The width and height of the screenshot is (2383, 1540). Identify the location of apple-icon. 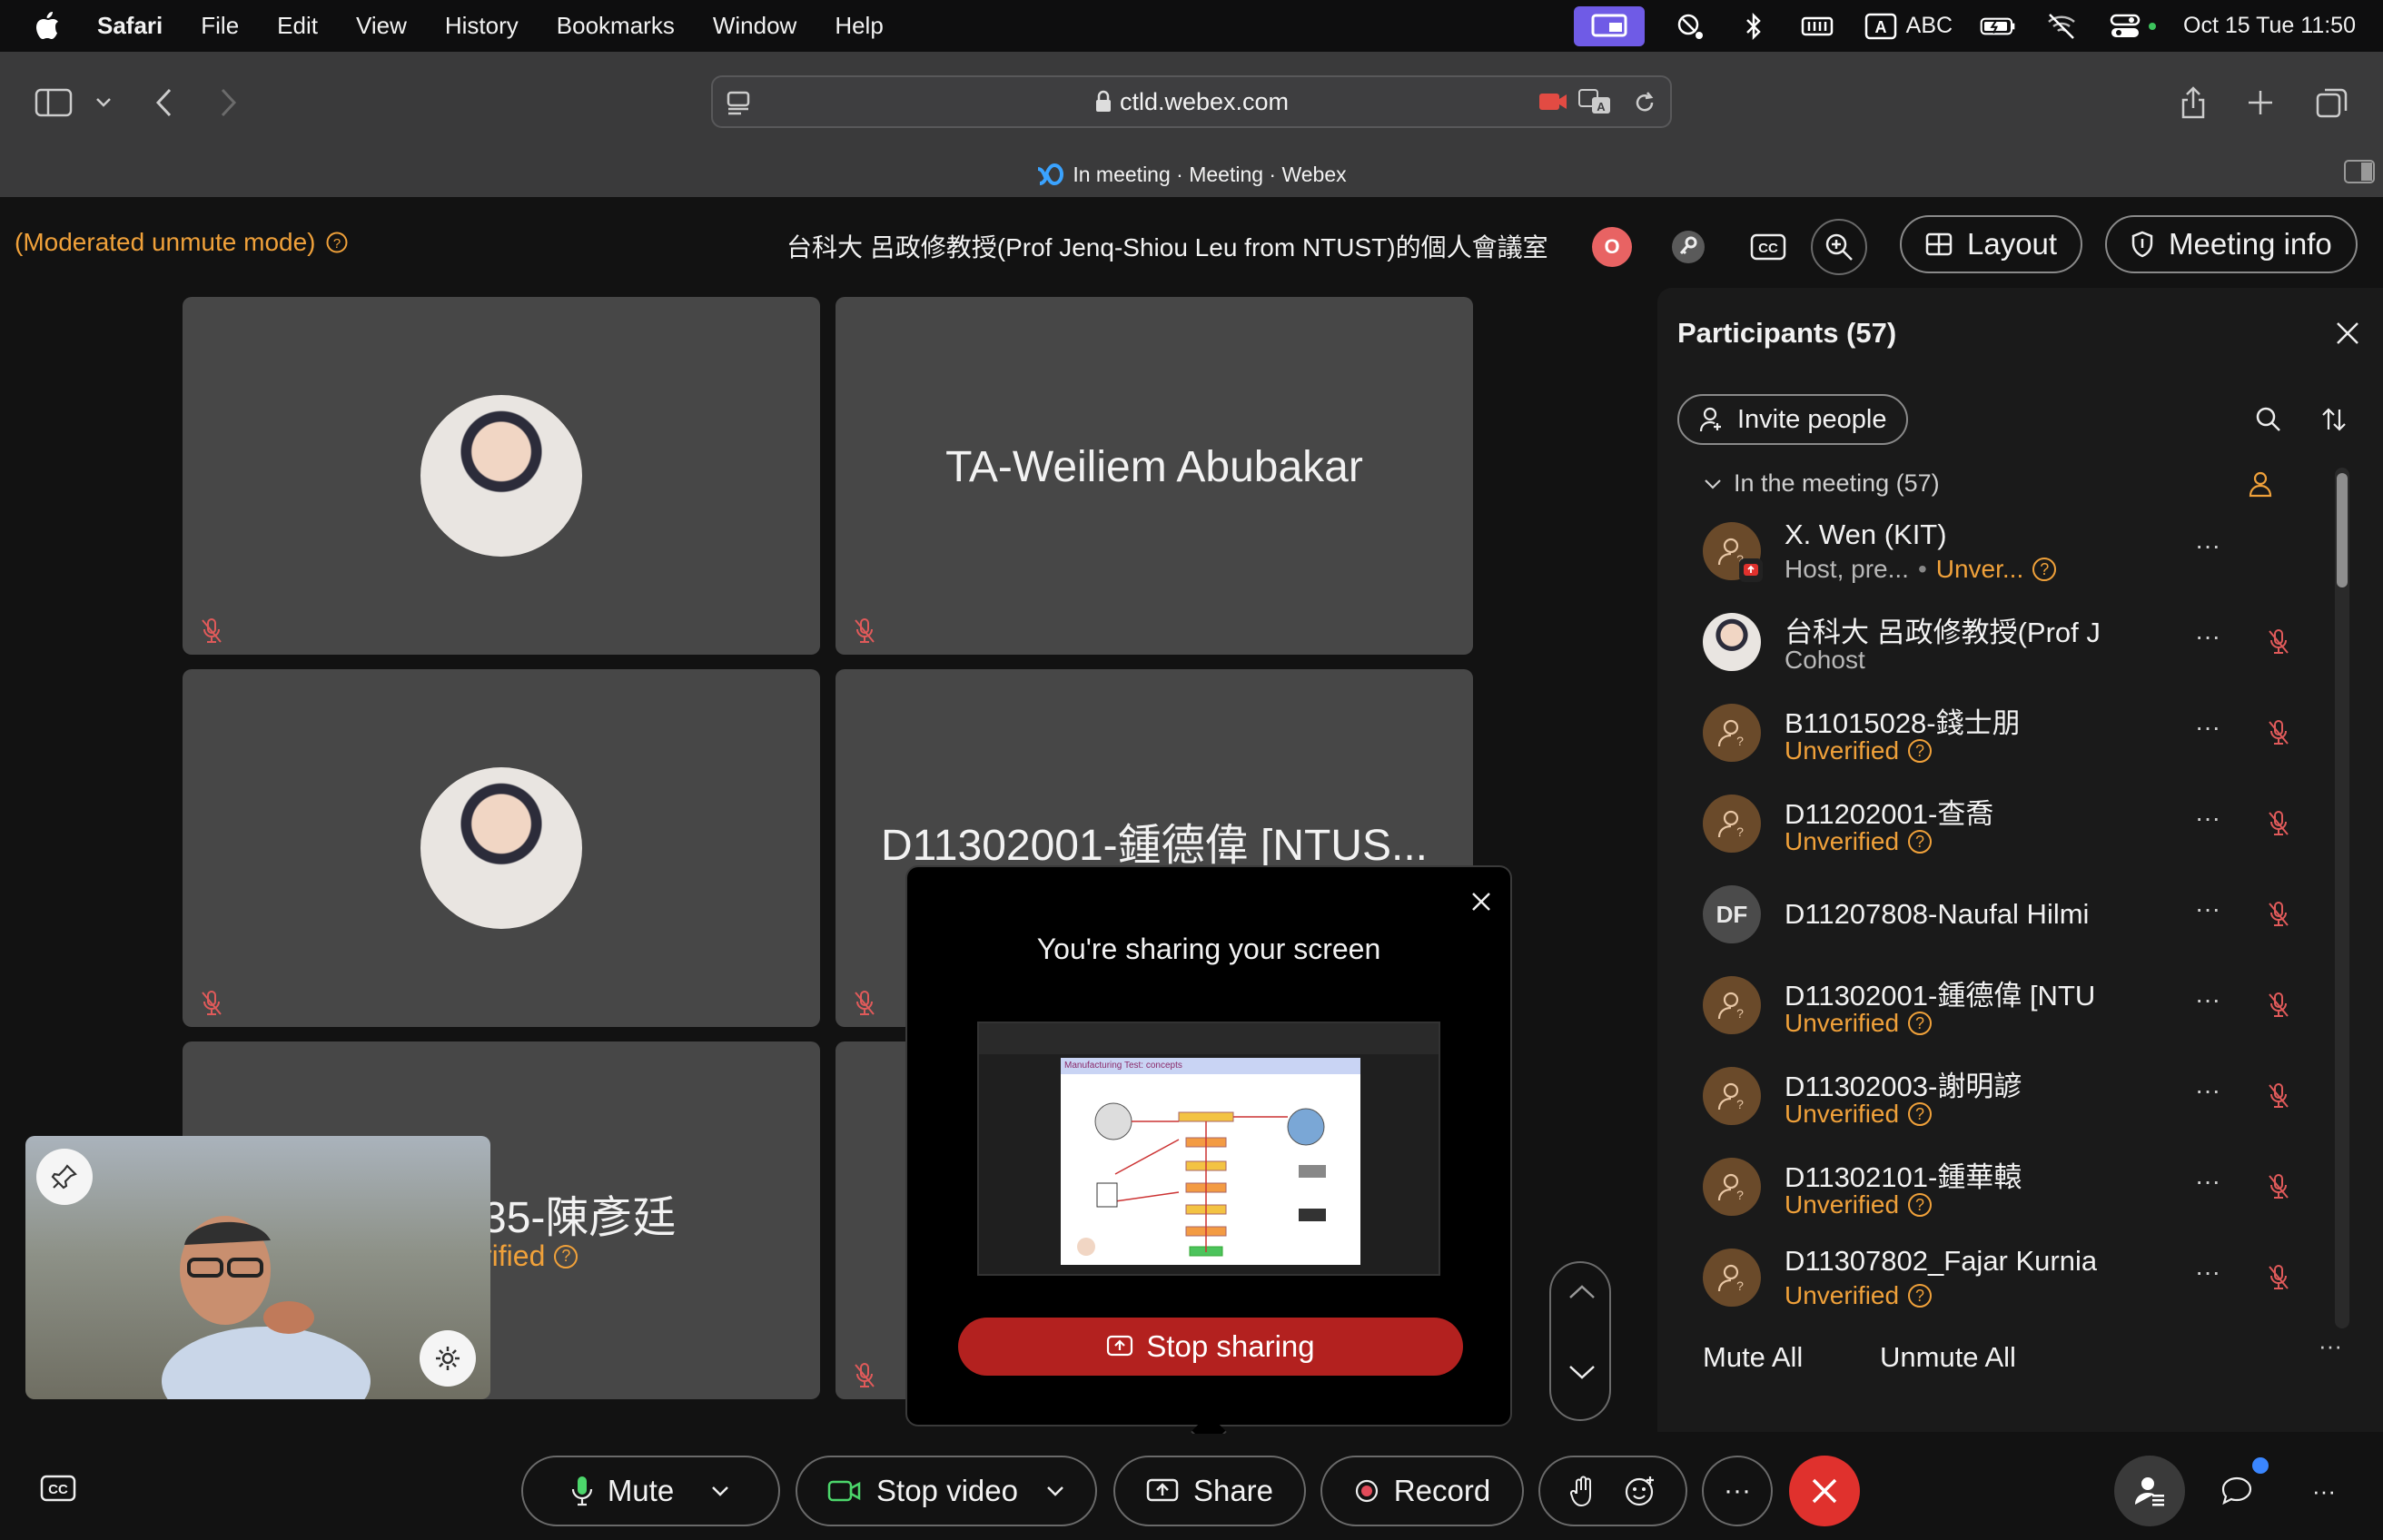
(47, 25).